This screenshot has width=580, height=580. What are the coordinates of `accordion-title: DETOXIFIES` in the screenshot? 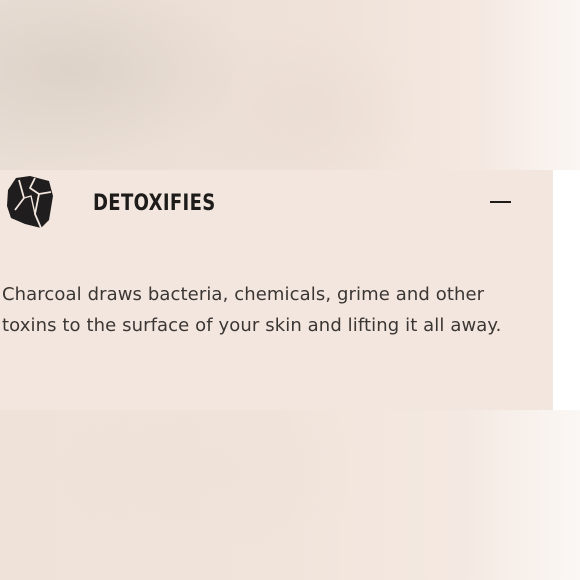 It's located at (154, 203).